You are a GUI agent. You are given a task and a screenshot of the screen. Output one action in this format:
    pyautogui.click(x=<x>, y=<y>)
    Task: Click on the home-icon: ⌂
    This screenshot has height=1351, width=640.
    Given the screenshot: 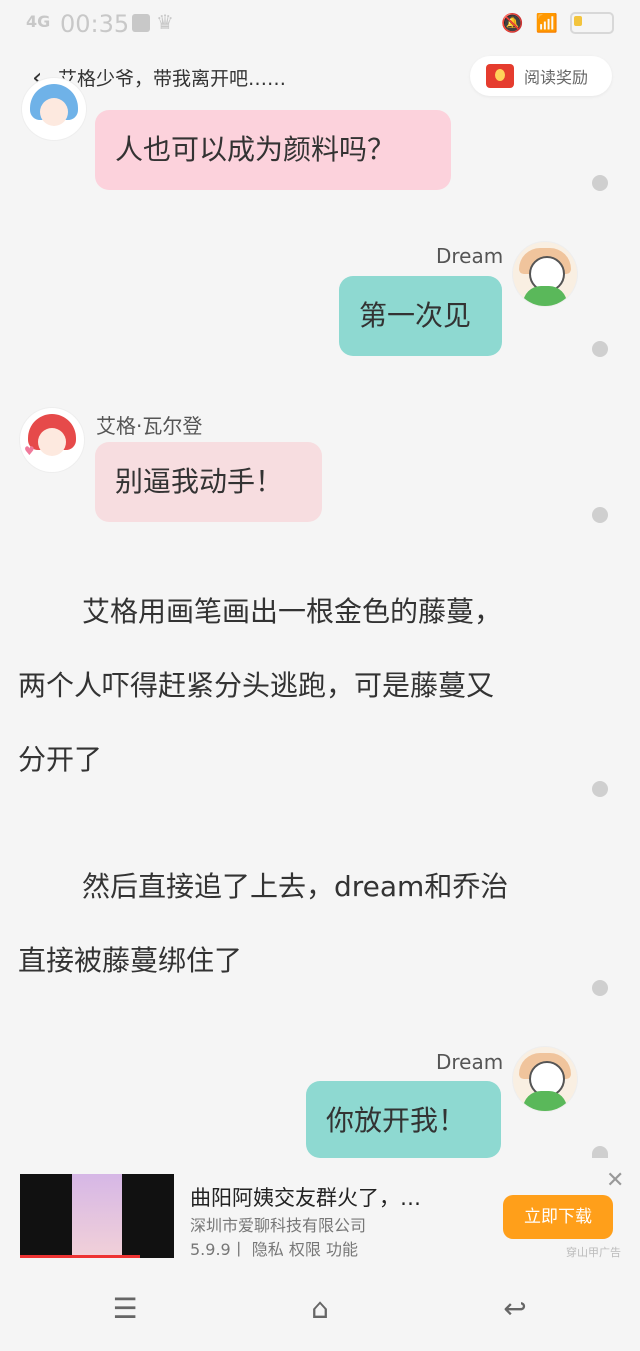 What is the action you would take?
    pyautogui.click(x=320, y=1309)
    